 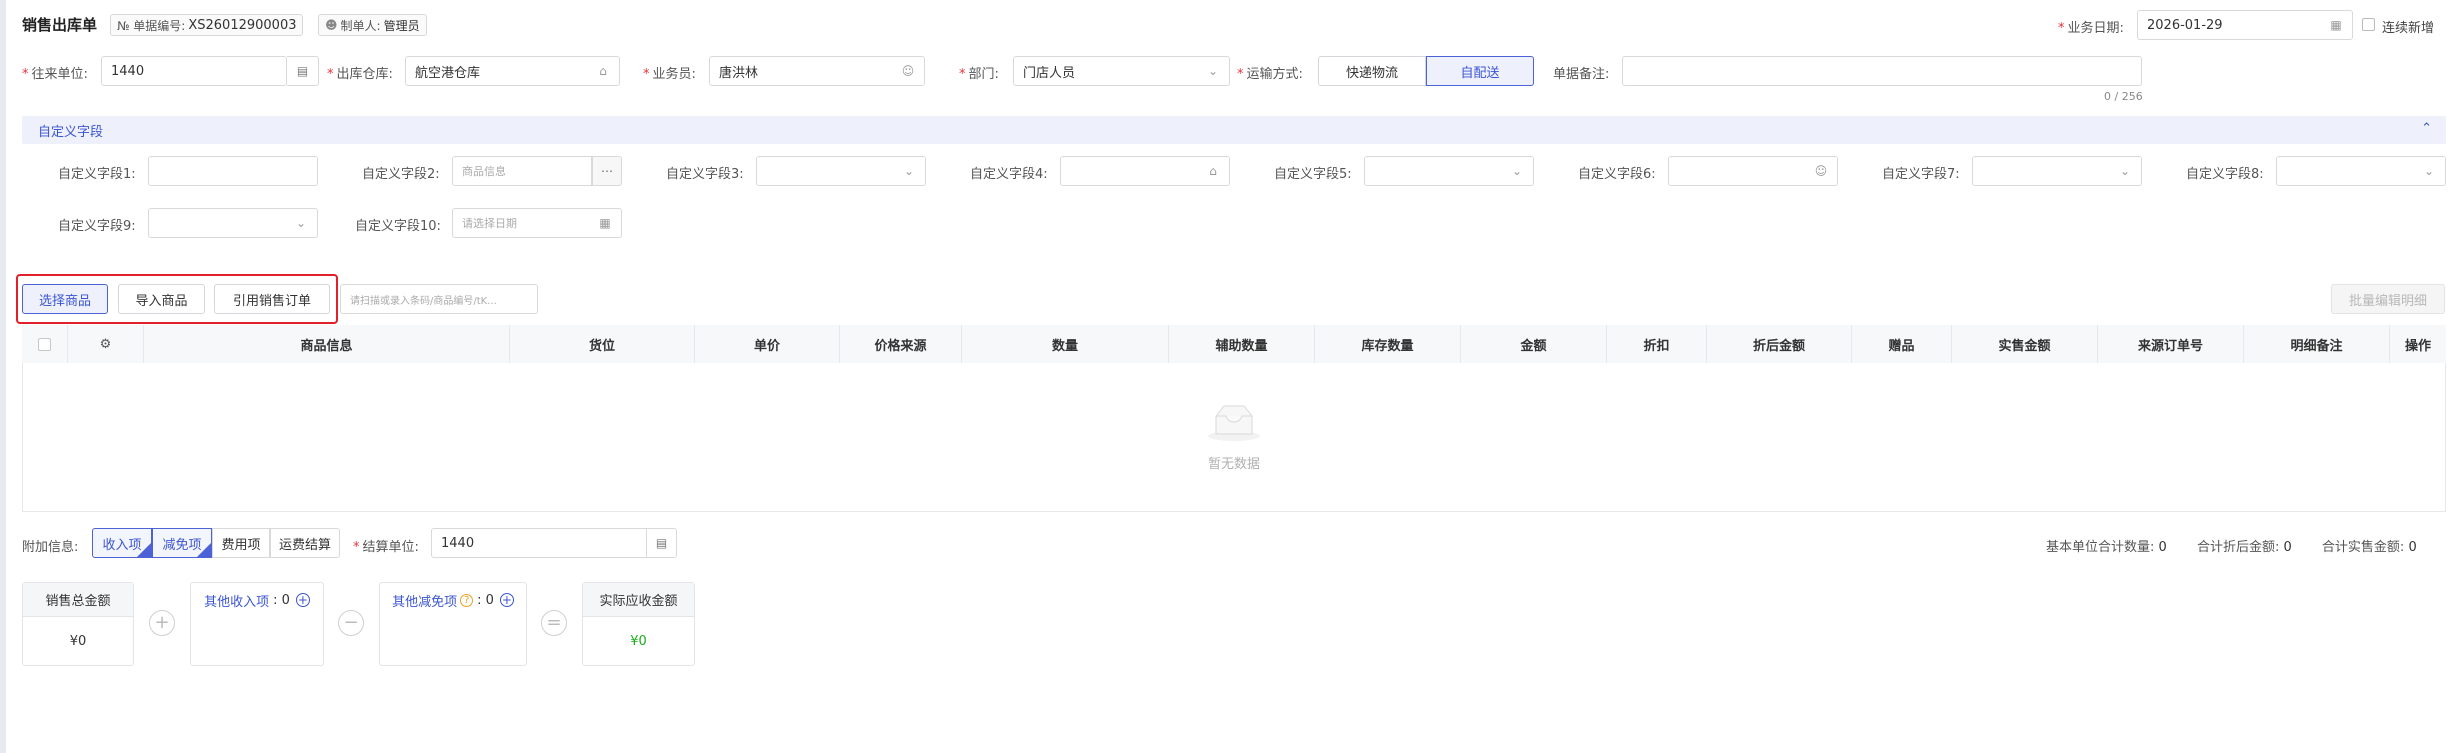 What do you see at coordinates (554, 623) in the screenshot?
I see `equals-icon: =` at bounding box center [554, 623].